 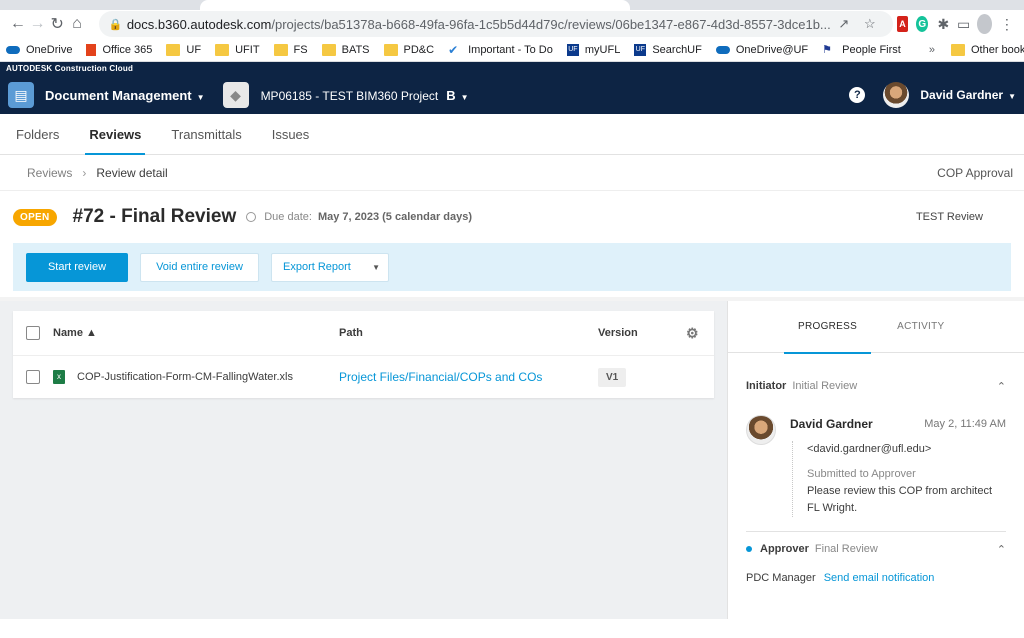 I want to click on bookmark-onedrive-uf: OneDrive@UF, so click(x=761, y=50).